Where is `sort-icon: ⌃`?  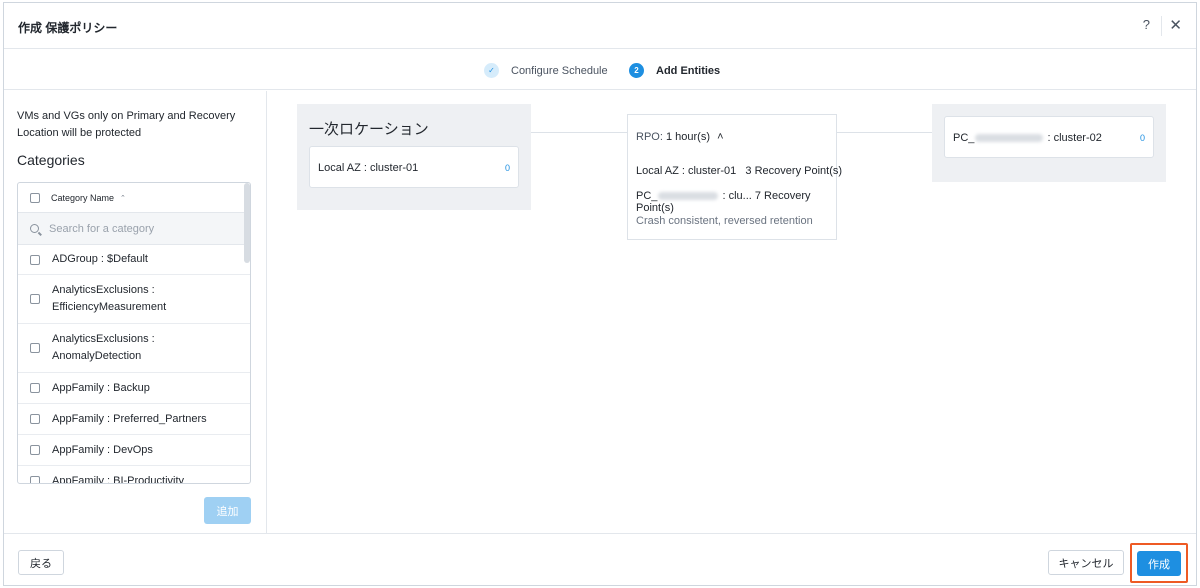 sort-icon: ⌃ is located at coordinates (123, 198).